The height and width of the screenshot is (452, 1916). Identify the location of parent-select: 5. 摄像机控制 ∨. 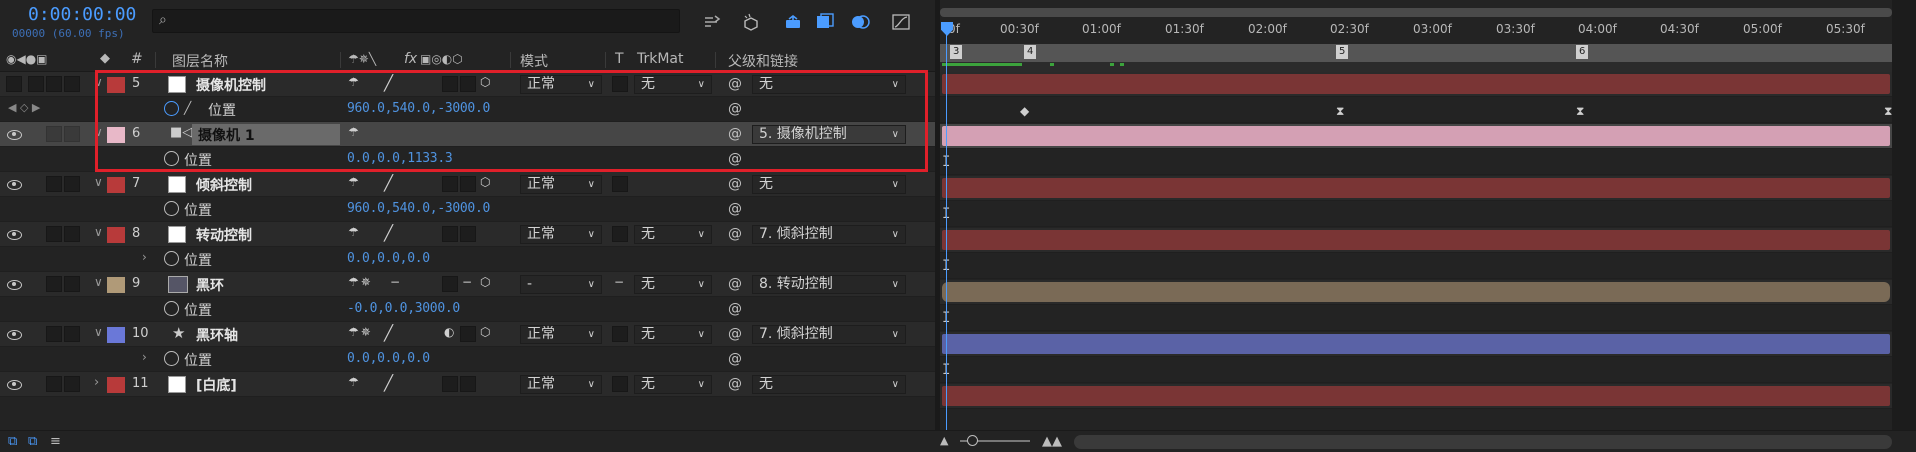
(829, 134).